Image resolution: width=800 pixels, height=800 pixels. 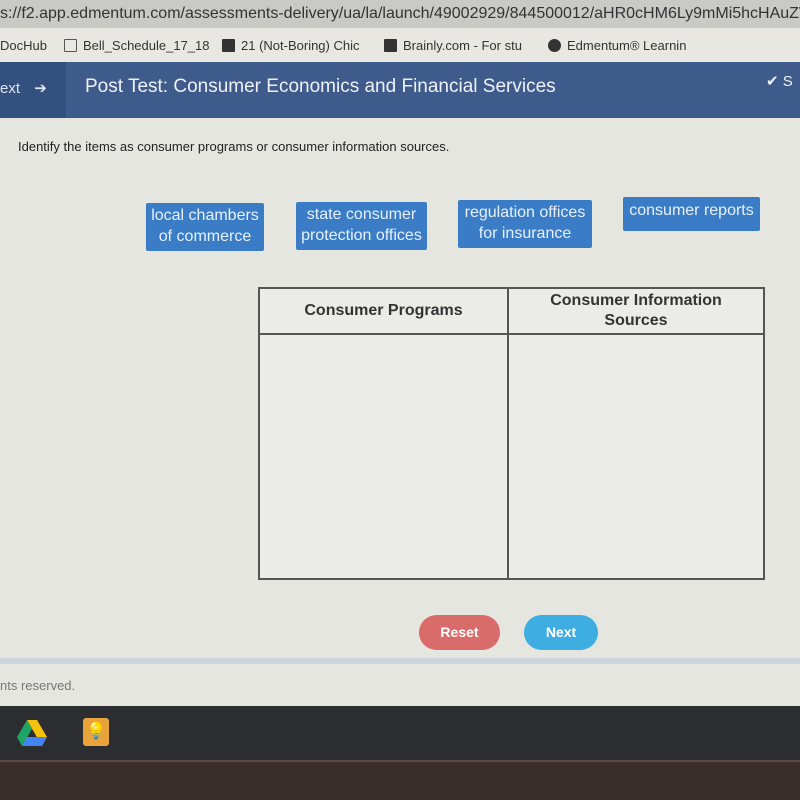 I want to click on footer-copyright: nts reserved., so click(x=38, y=685).